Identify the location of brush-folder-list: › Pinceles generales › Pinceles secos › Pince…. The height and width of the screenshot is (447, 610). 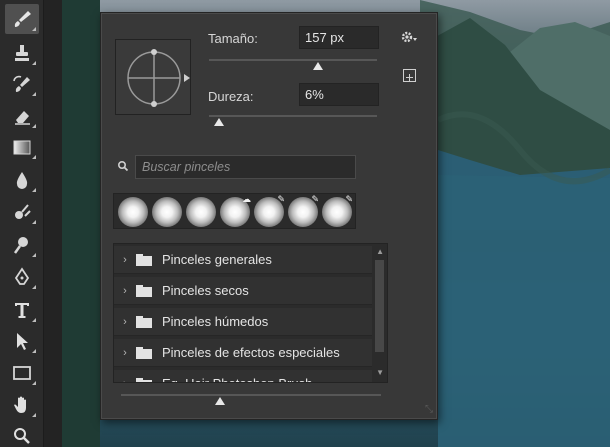
(250, 313).